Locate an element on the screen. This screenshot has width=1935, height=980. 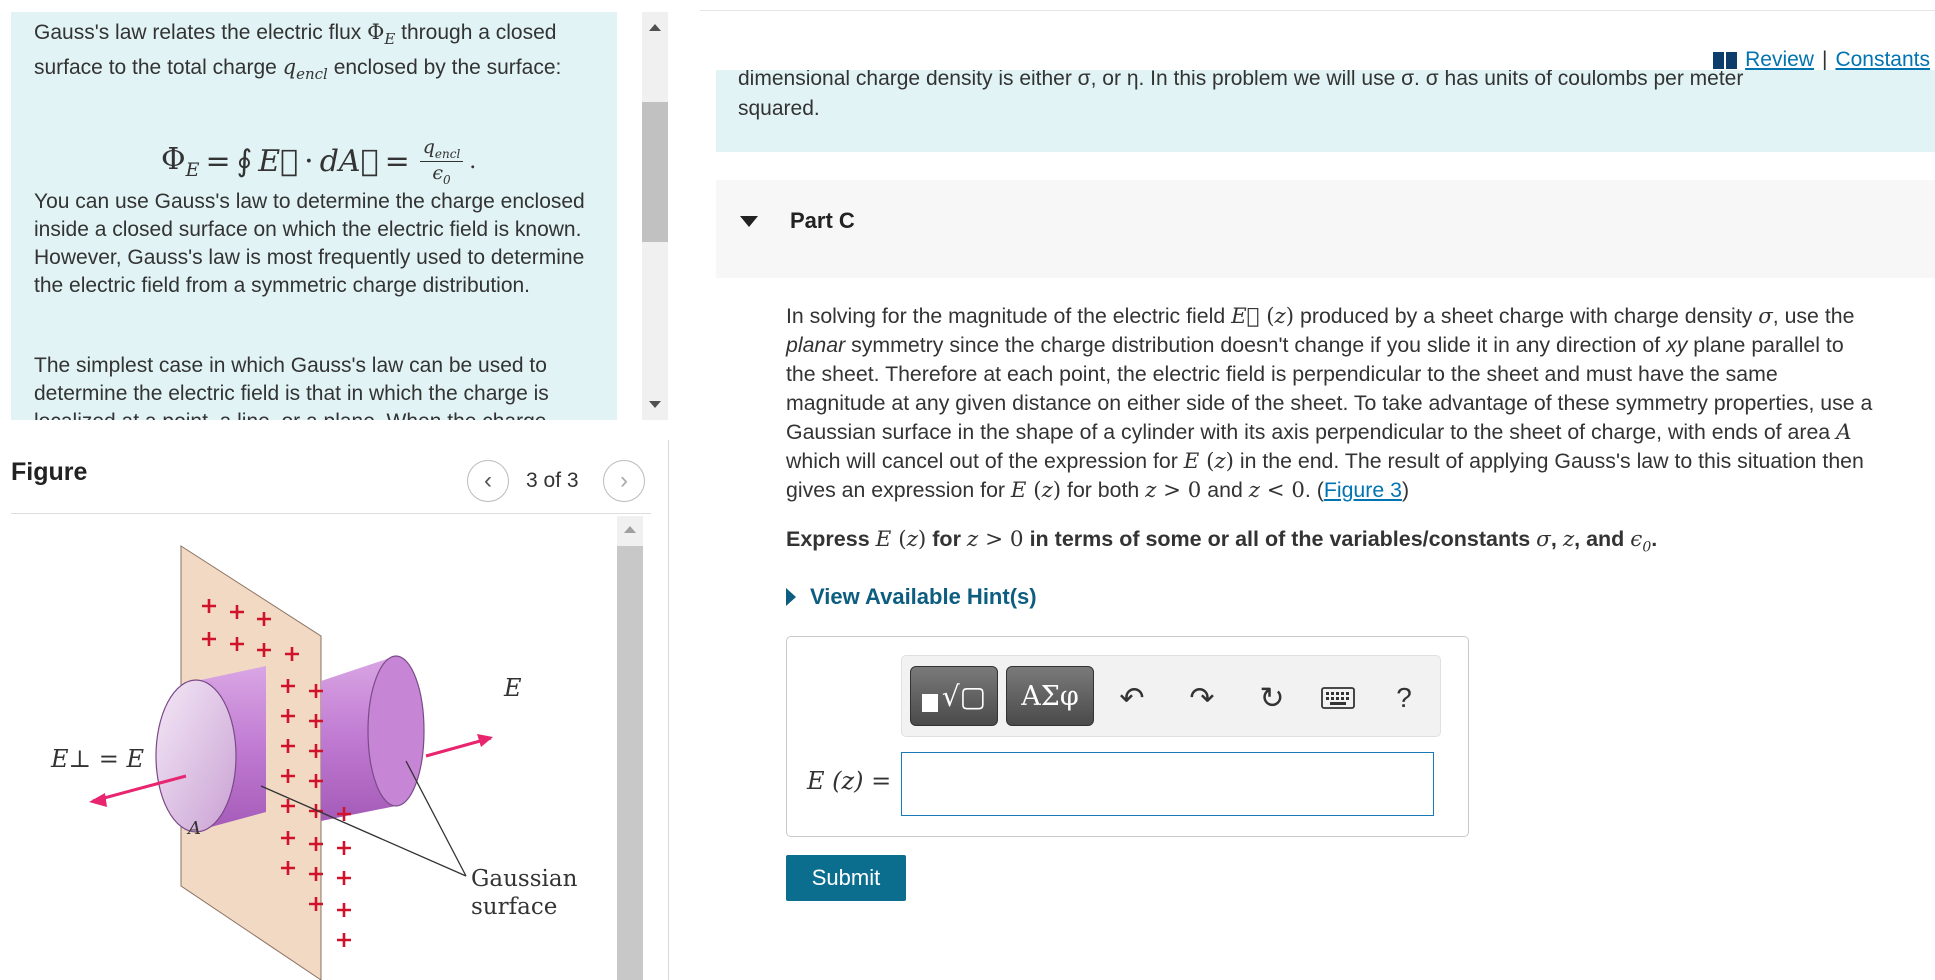
label-area: A is located at coordinates (193, 828).